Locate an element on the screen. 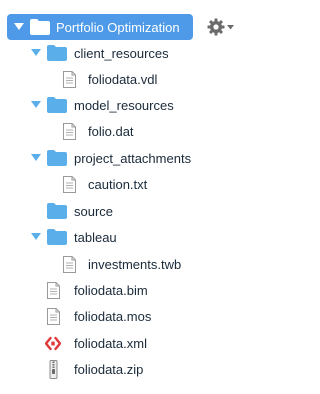 This screenshot has width=320, height=394. zip-file-icon is located at coordinates (53, 369).